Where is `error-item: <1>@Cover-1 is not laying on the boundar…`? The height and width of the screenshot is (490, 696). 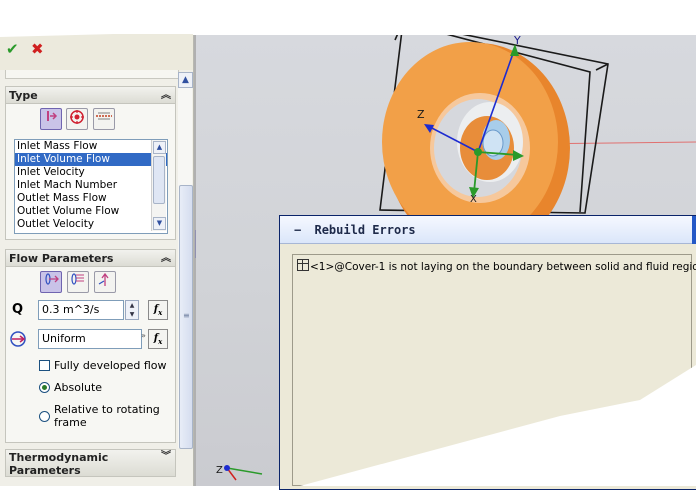 error-item: <1>@Cover-1 is not laying on the boundar… is located at coordinates (496, 266).